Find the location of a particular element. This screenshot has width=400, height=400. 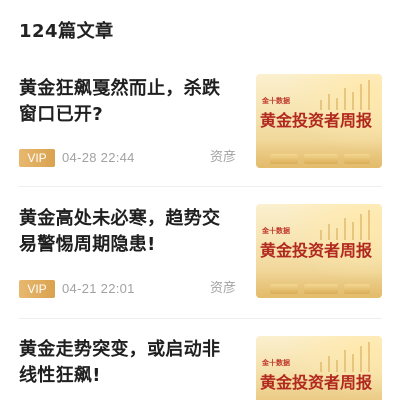

article-title: 黄金走势突变，或启动非线性狂飙! is located at coordinates (127, 363).